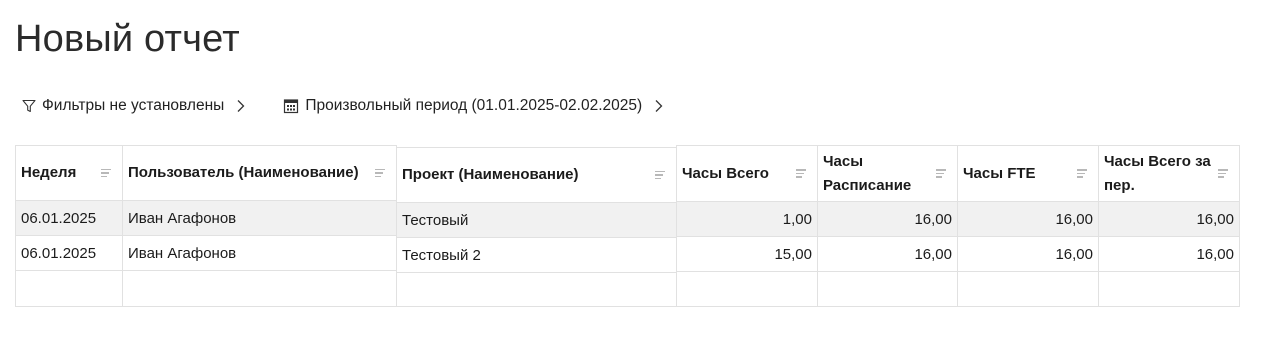 The image size is (1267, 349). What do you see at coordinates (747, 254) in the screenshot?
I see `table-cell: 15,00` at bounding box center [747, 254].